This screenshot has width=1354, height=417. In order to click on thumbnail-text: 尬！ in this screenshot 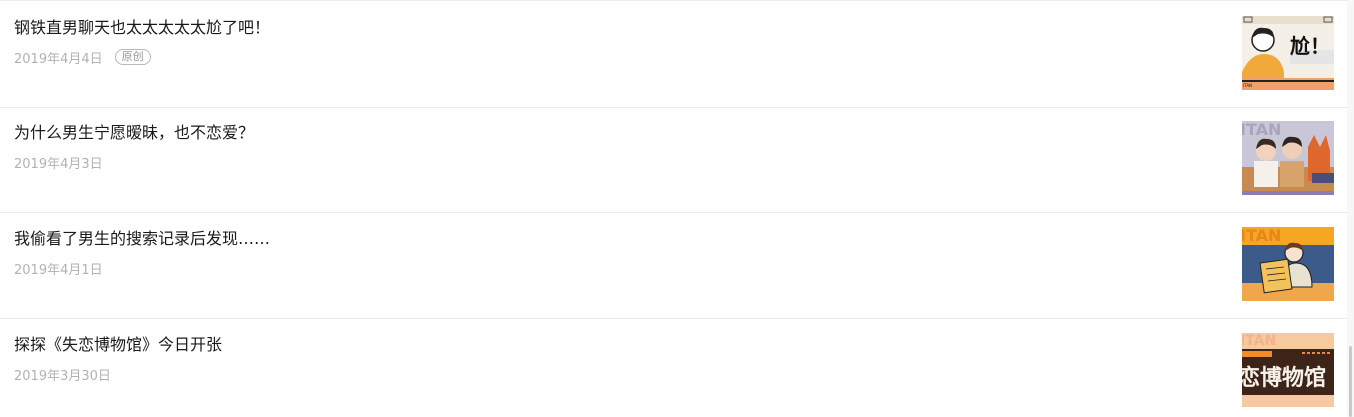, I will do `click(1310, 46)`.